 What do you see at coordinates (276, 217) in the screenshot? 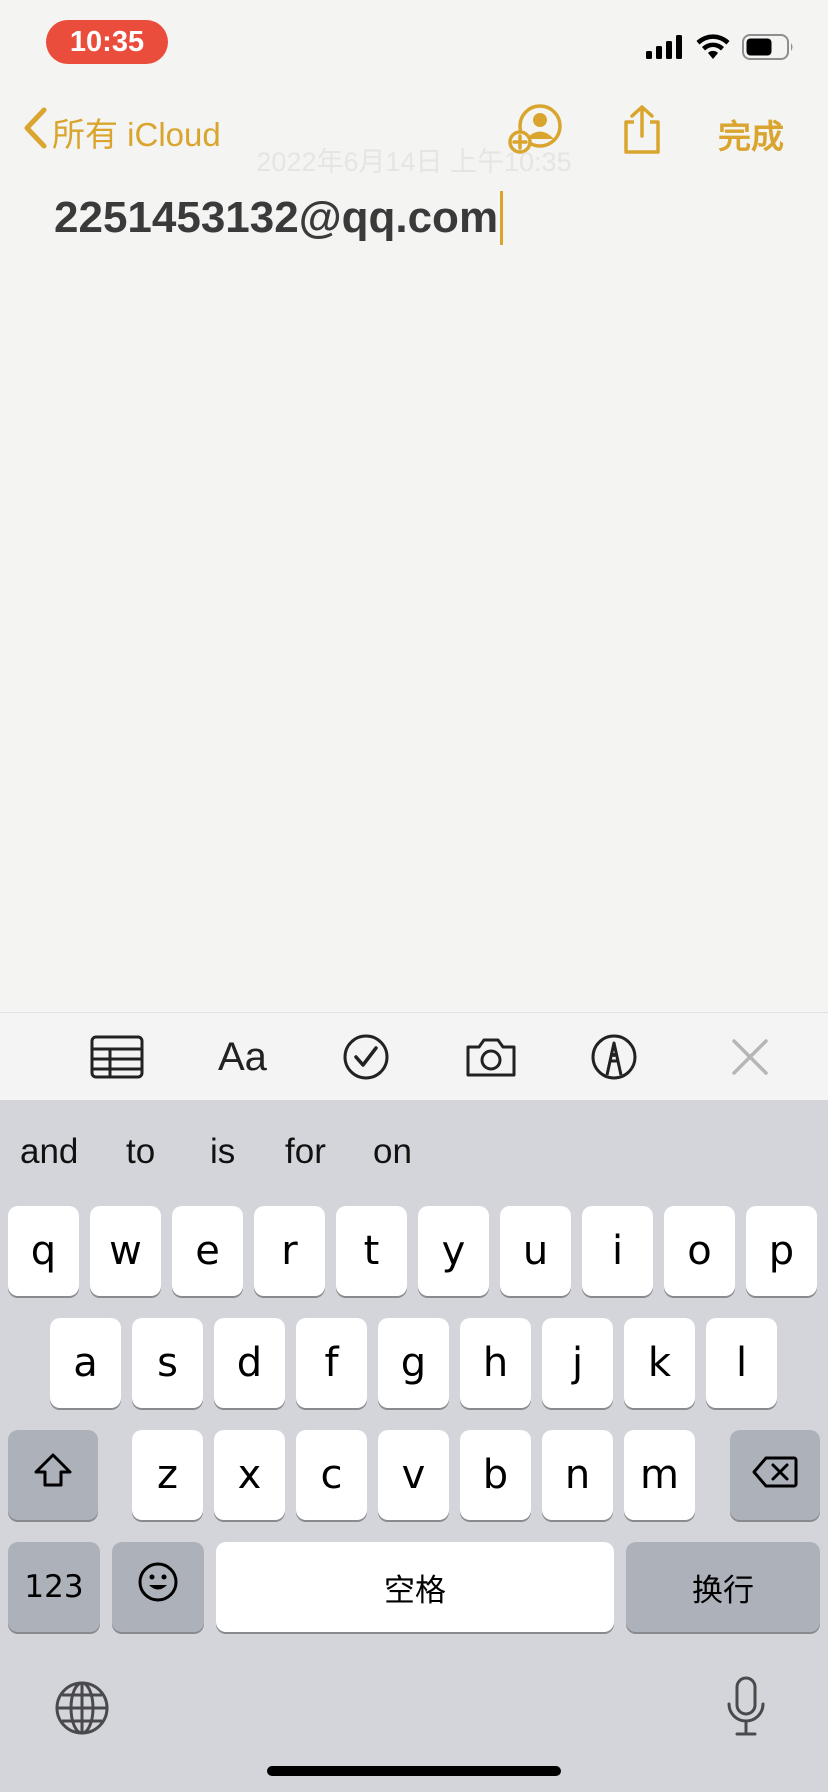
I see `note-text: 2251453132@qq.com` at bounding box center [276, 217].